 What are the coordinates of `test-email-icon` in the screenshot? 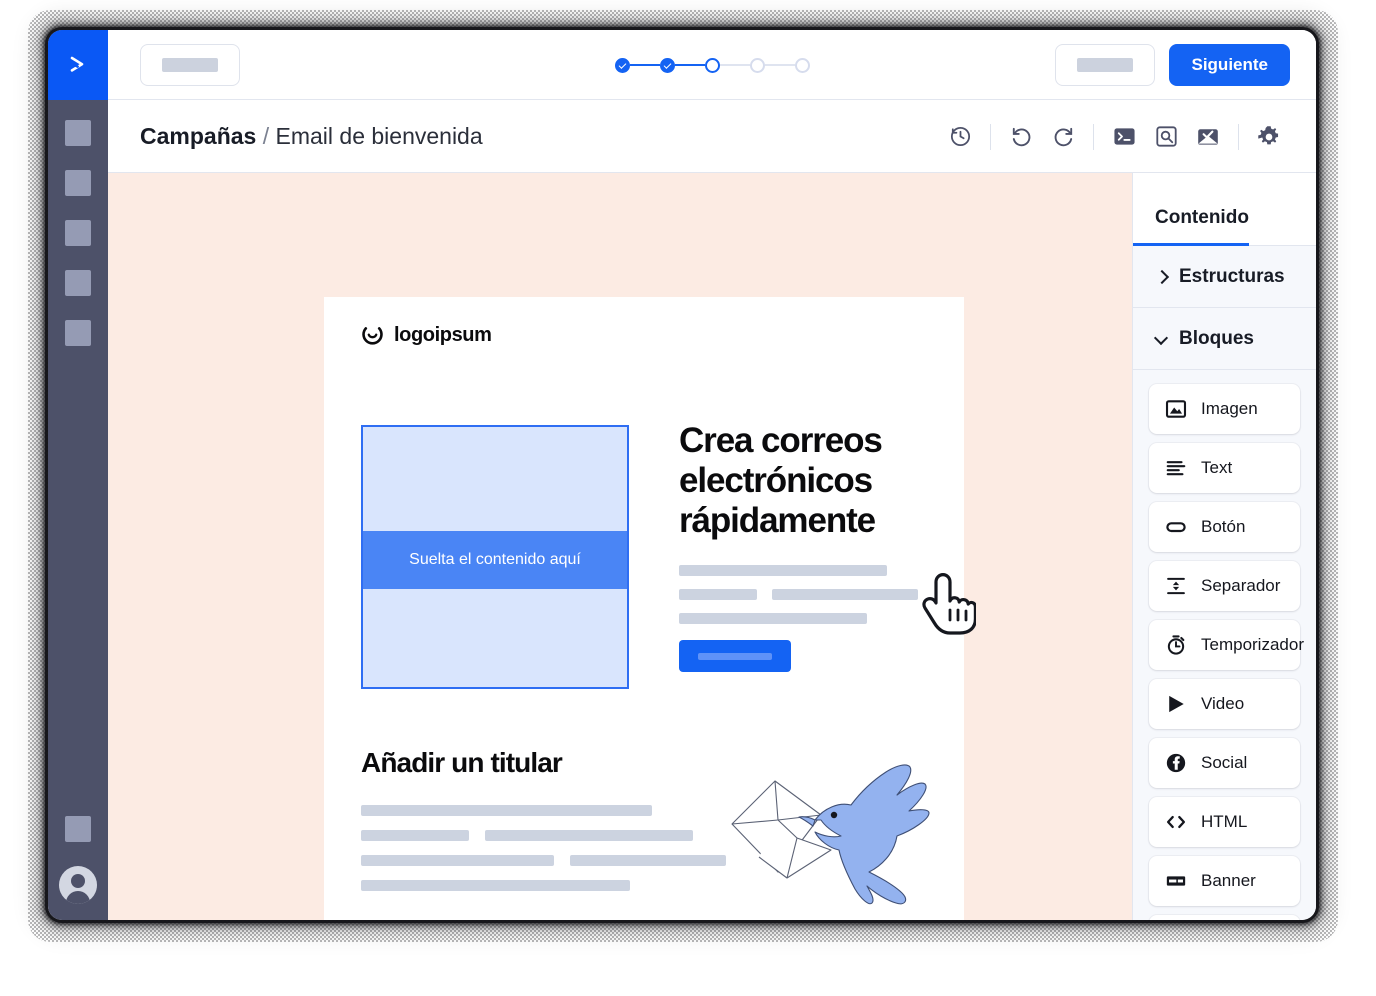 It's located at (1208, 137).